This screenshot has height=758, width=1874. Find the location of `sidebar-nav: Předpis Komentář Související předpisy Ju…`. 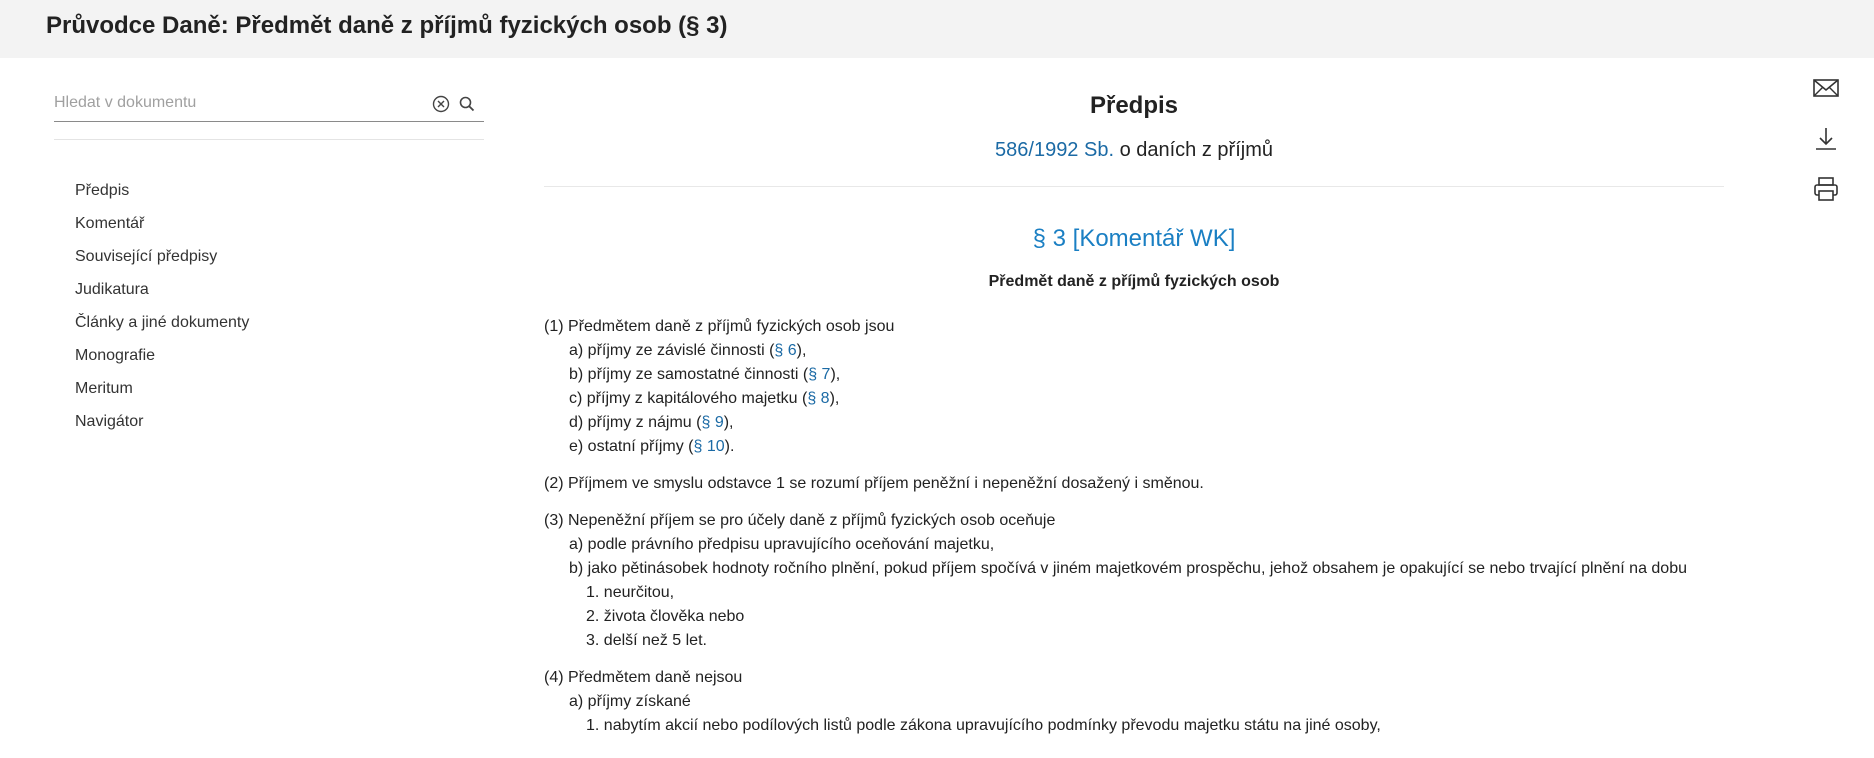

sidebar-nav: Předpis Komentář Související předpisy Ju… is located at coordinates (162, 310).